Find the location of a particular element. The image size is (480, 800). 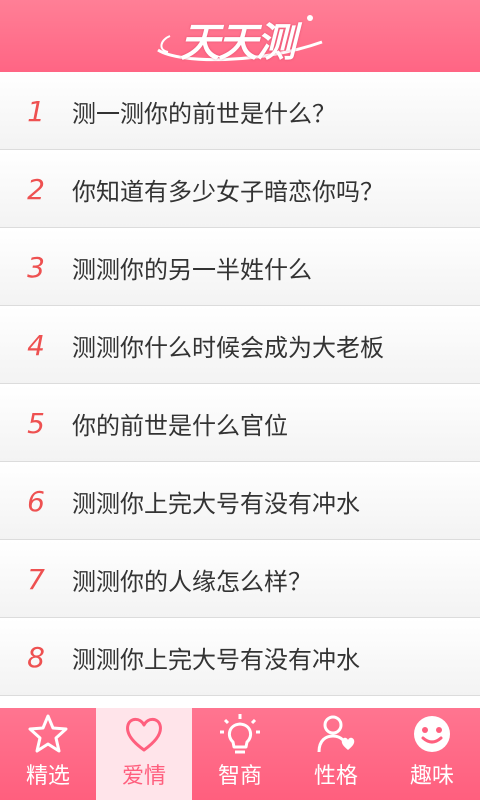

list-item: 5 你的前世是什么官位 is located at coordinates (240, 423).